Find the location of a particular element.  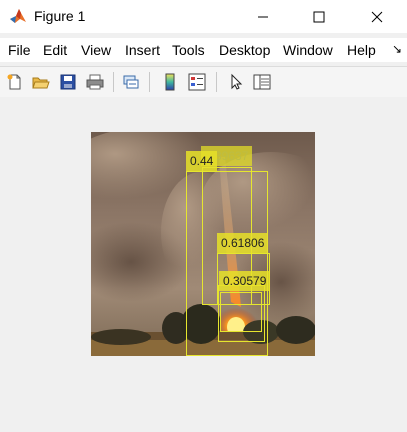

maximize-icon is located at coordinates (318, 16).